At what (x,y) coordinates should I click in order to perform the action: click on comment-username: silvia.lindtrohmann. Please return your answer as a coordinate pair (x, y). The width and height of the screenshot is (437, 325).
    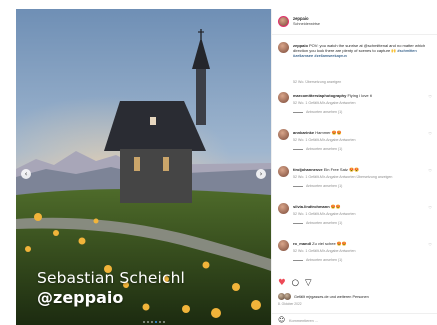
    Looking at the image, I should click on (311, 206).